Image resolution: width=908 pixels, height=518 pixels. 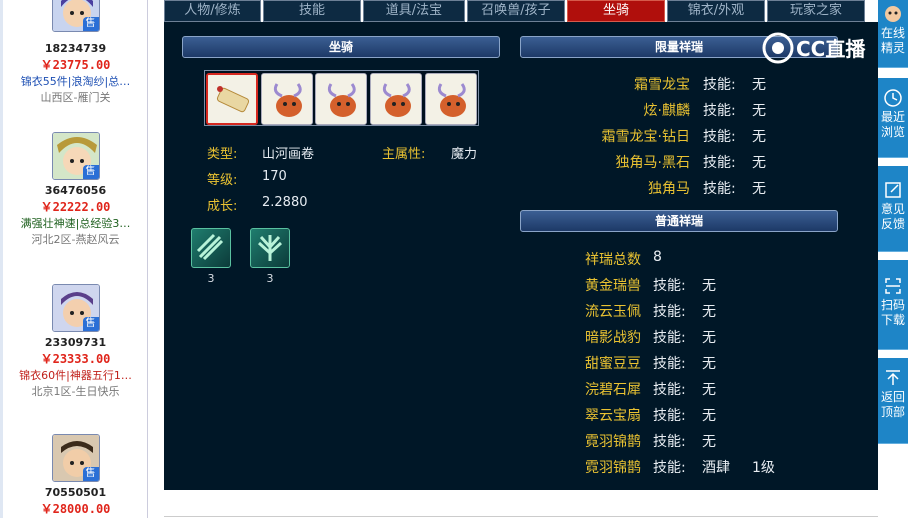 I want to click on mount-thumb-scroll, so click(x=232, y=99).